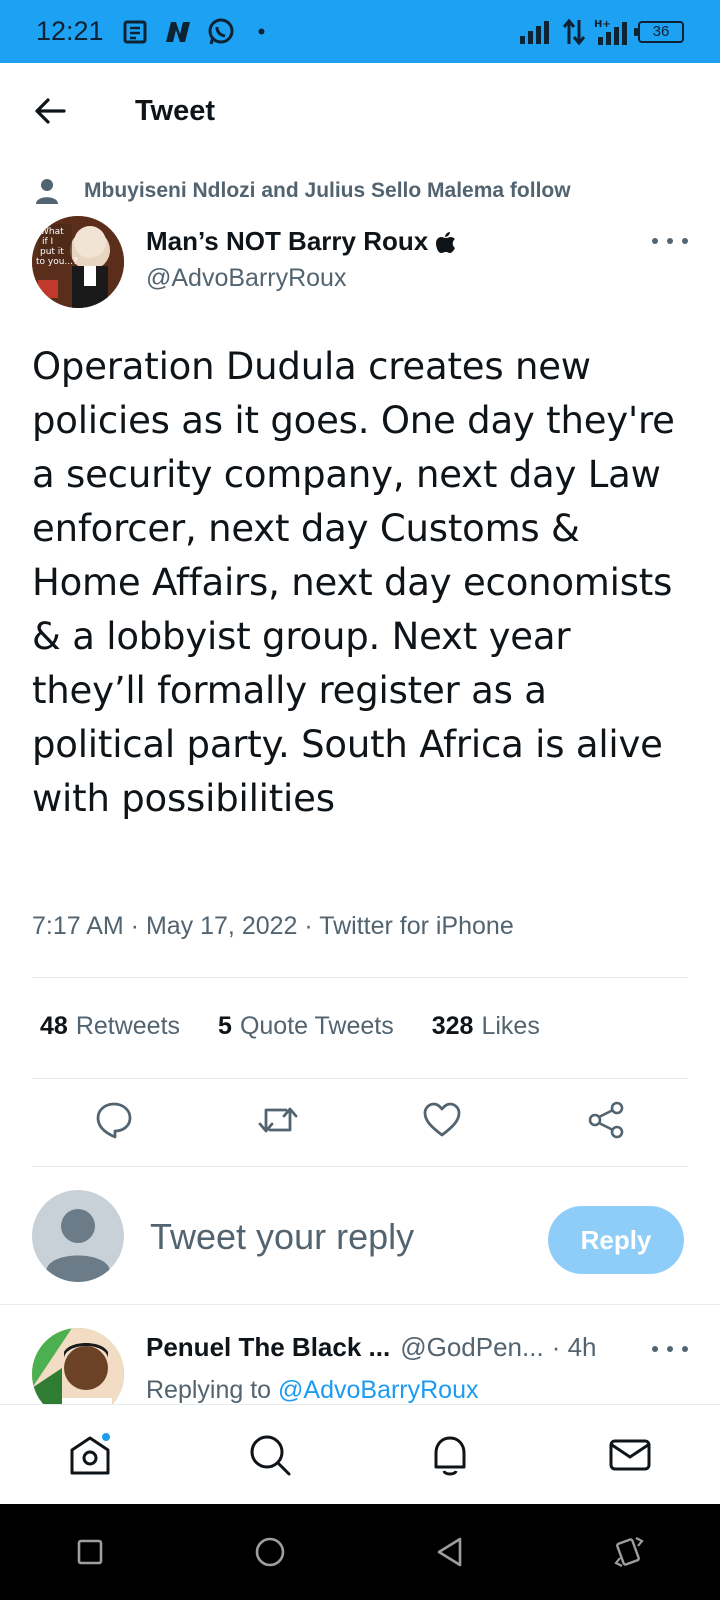 The width and height of the screenshot is (720, 1600). Describe the element at coordinates (602, 24) in the screenshot. I see `svg-text: H+` at that location.